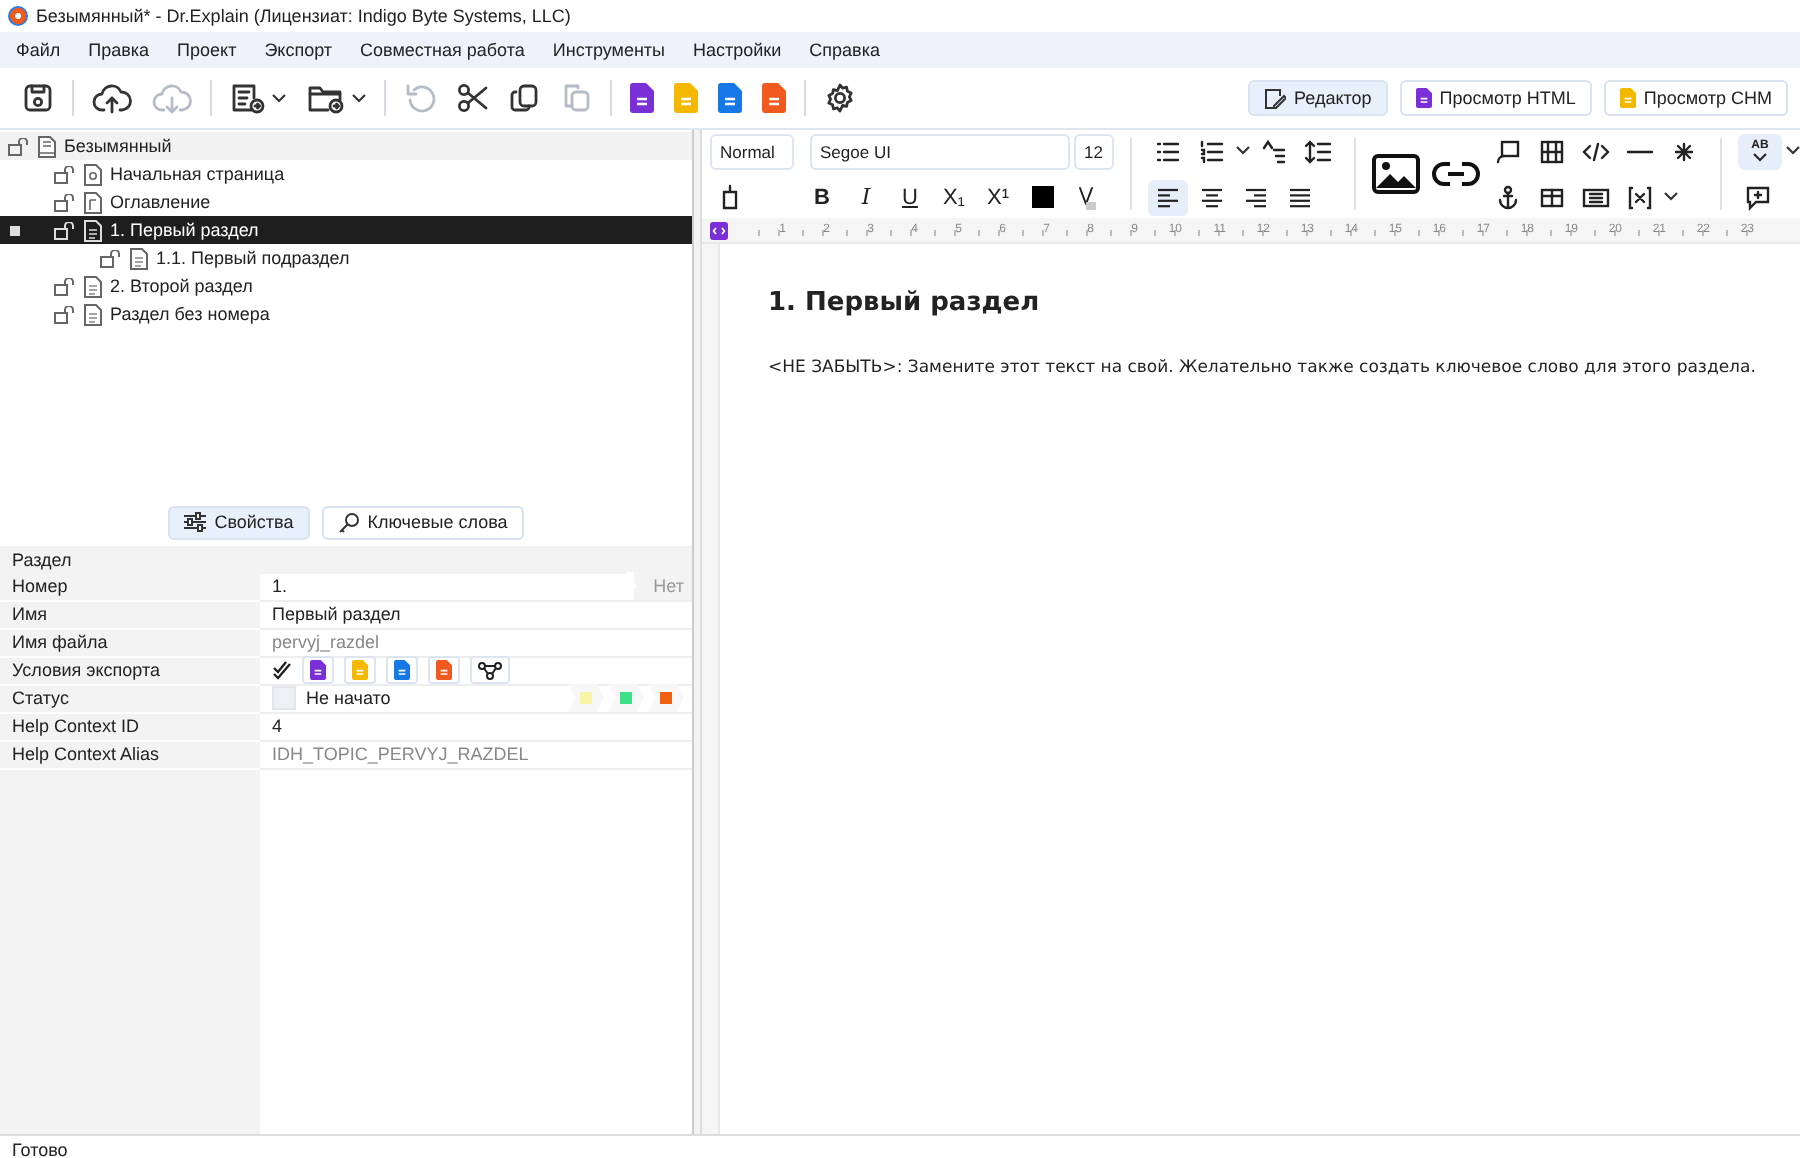  What do you see at coordinates (239, 522) in the screenshot?
I see `panel-tab: Свойства` at bounding box center [239, 522].